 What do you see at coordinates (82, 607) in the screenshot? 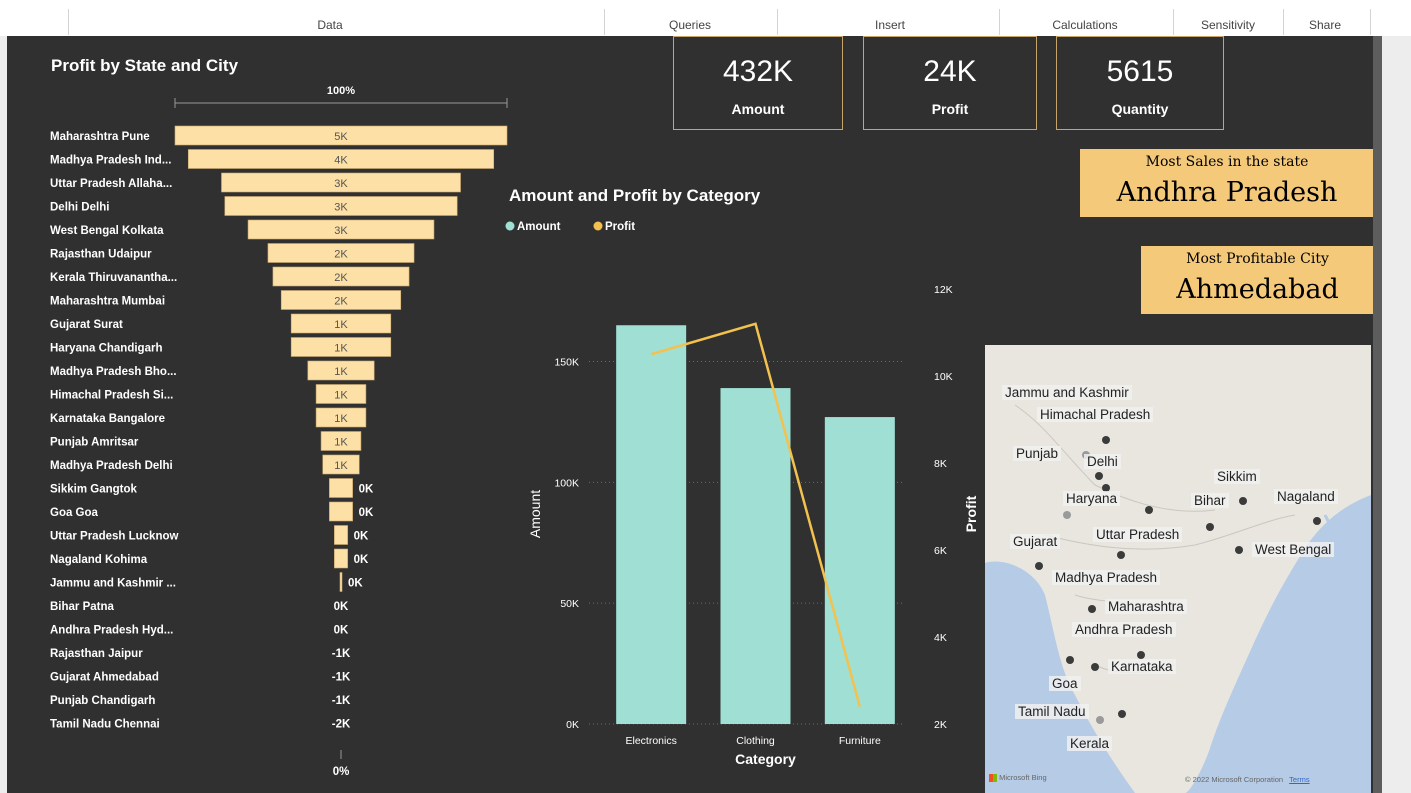
I see `funnel-category-label: Bihar Patna` at bounding box center [82, 607].